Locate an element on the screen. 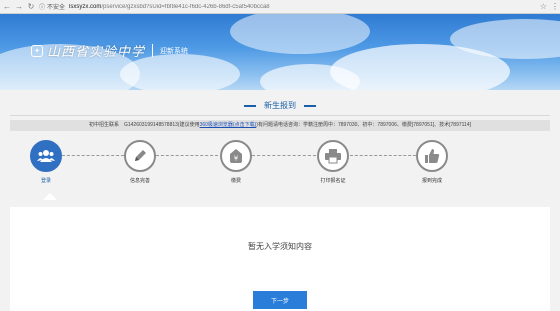 The image size is (560, 311). notice-prefix: 初中招生联系 G142603199148578813(建议使用 is located at coordinates (144, 125).